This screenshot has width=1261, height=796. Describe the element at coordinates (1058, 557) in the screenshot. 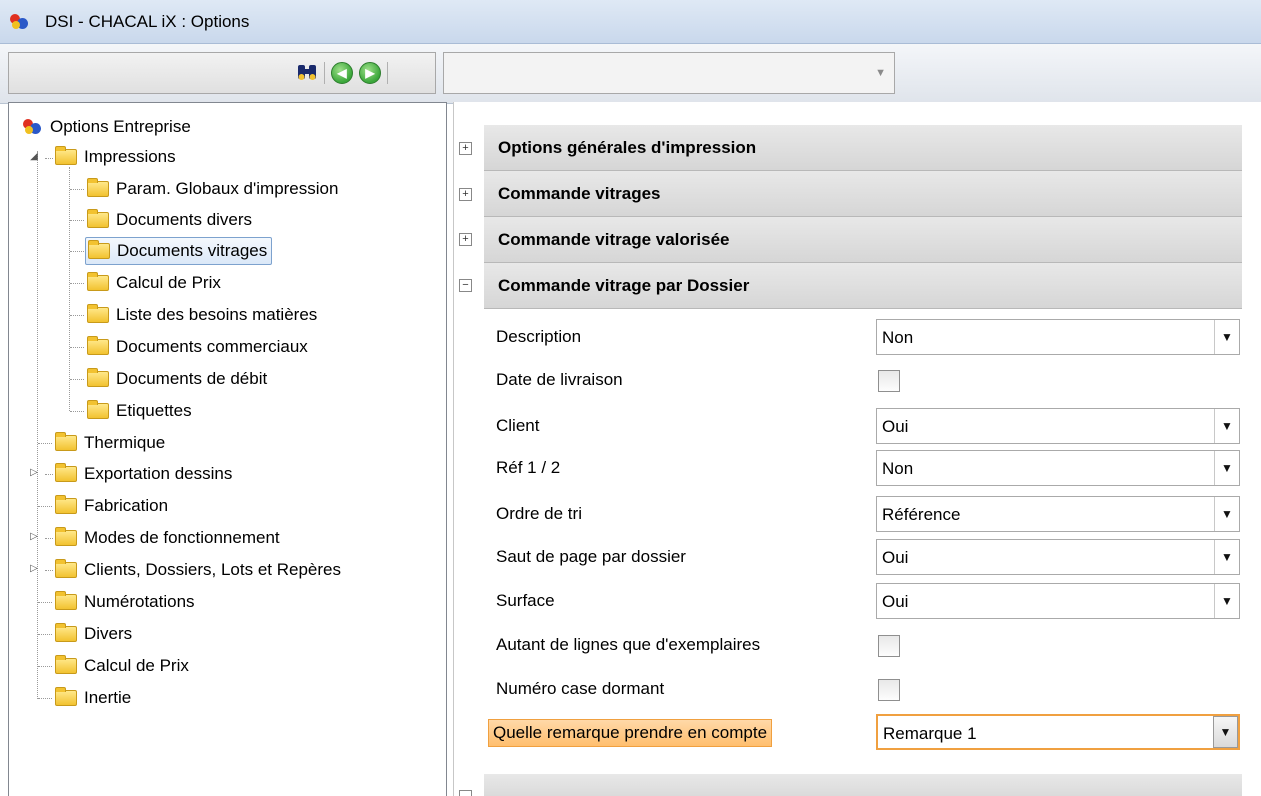

I see `saut-page-select: Oui ▼` at that location.